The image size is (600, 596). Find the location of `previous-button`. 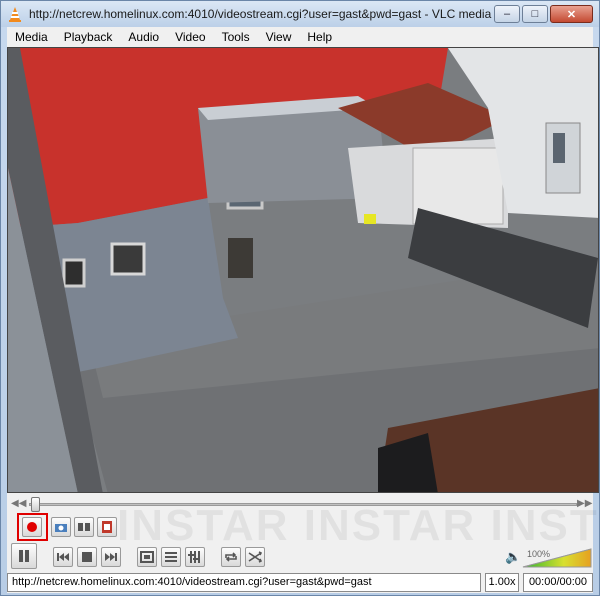

previous-button is located at coordinates (63, 557).